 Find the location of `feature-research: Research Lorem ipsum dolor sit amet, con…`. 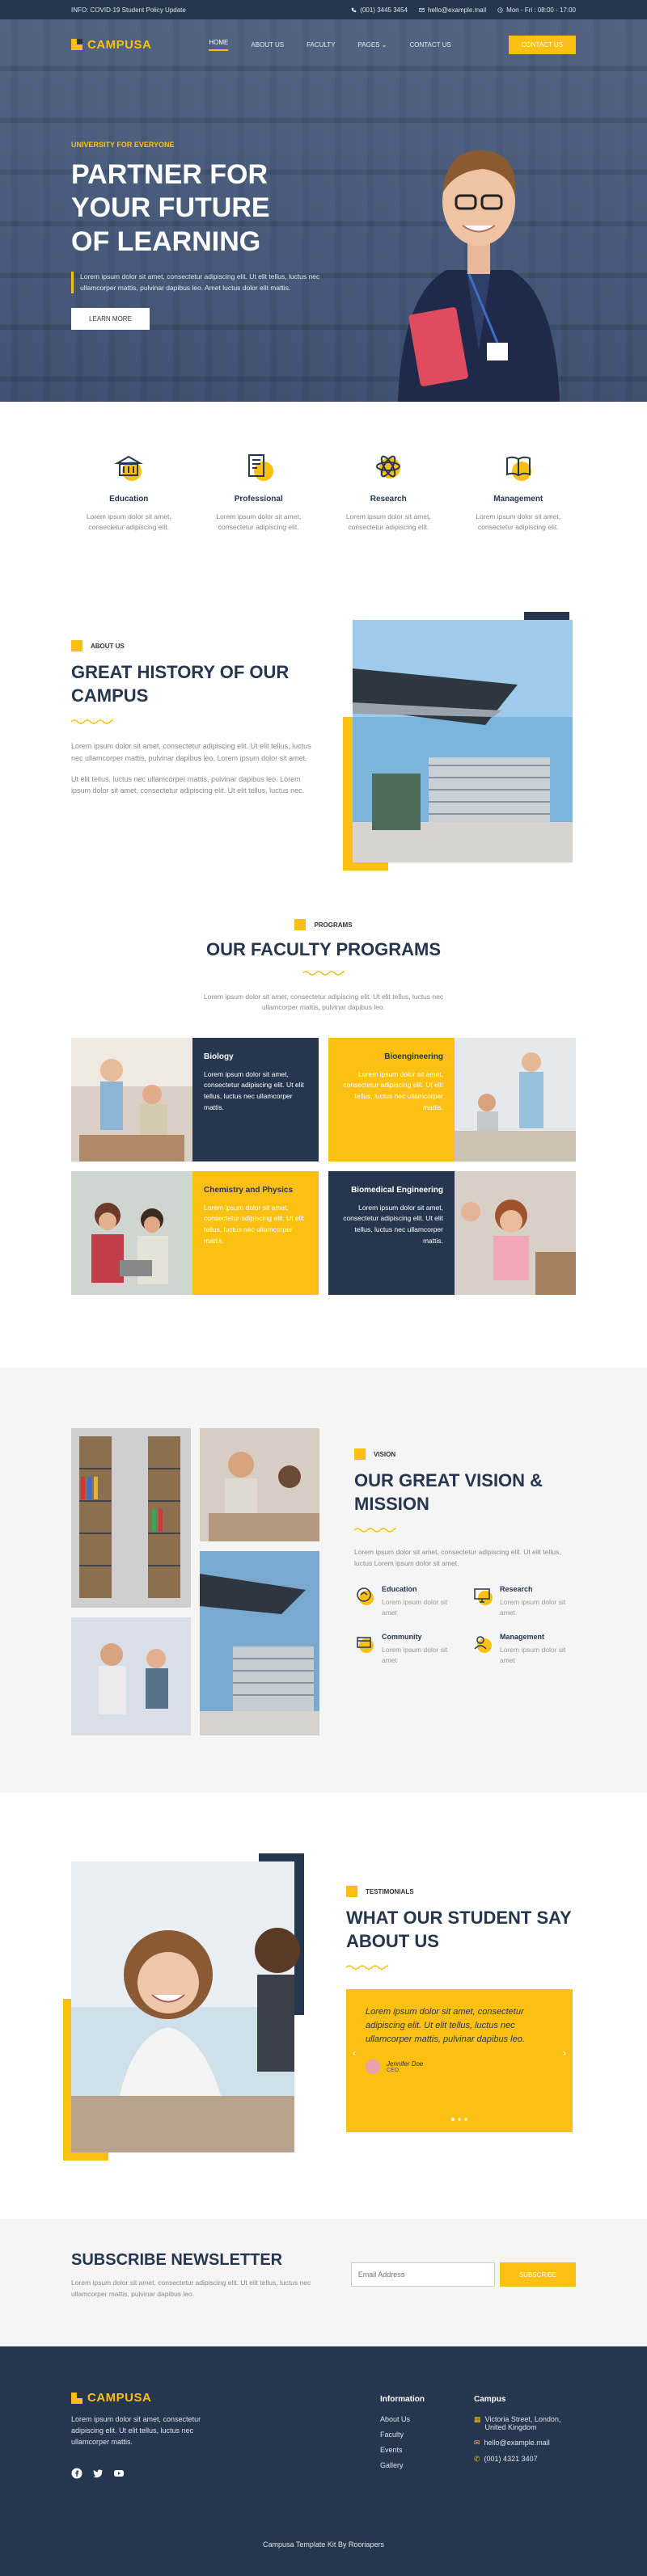

feature-research: Research Lorem ipsum dolor sit amet, con… is located at coordinates (388, 515).